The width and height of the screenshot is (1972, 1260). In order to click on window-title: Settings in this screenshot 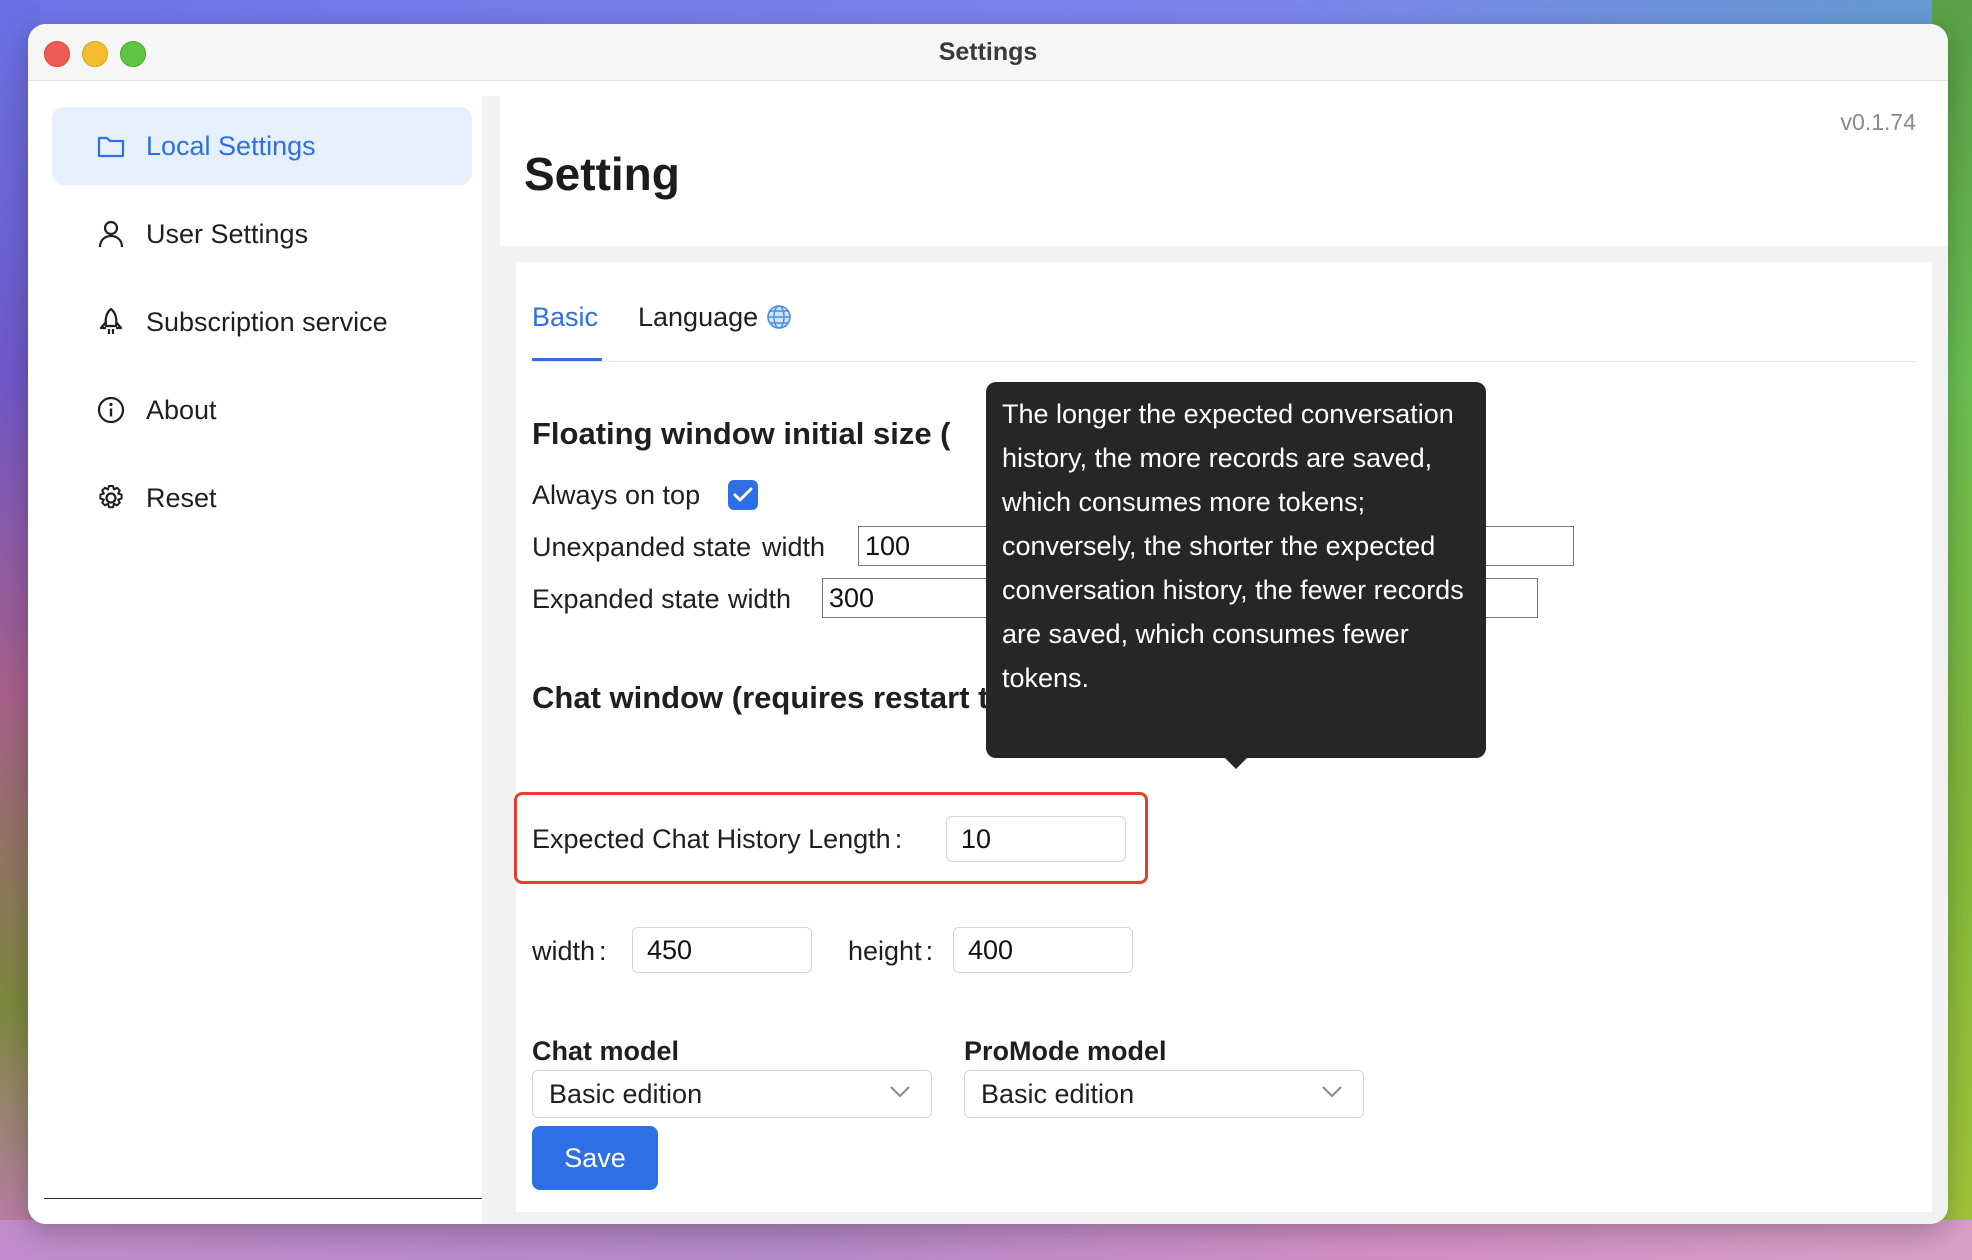, I will do `click(988, 52)`.